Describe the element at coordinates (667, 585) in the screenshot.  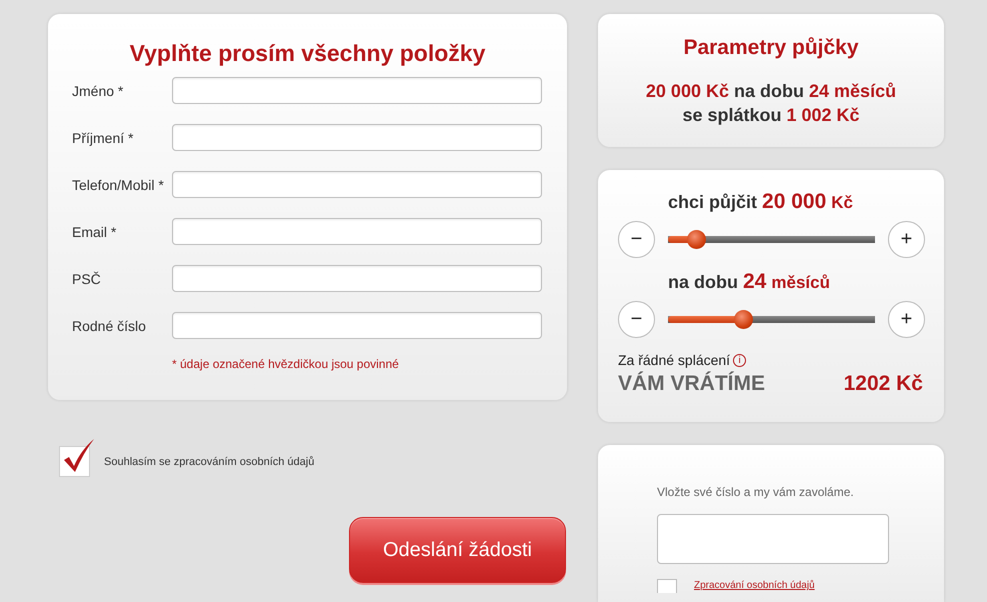
I see `checkbox` at that location.